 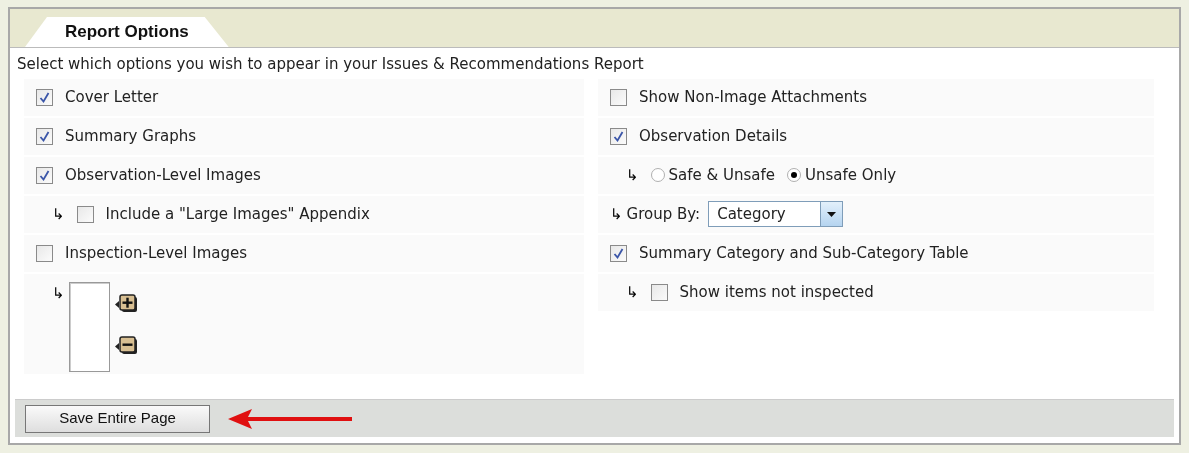 I want to click on option-label: Show items not inspected, so click(x=776, y=292).